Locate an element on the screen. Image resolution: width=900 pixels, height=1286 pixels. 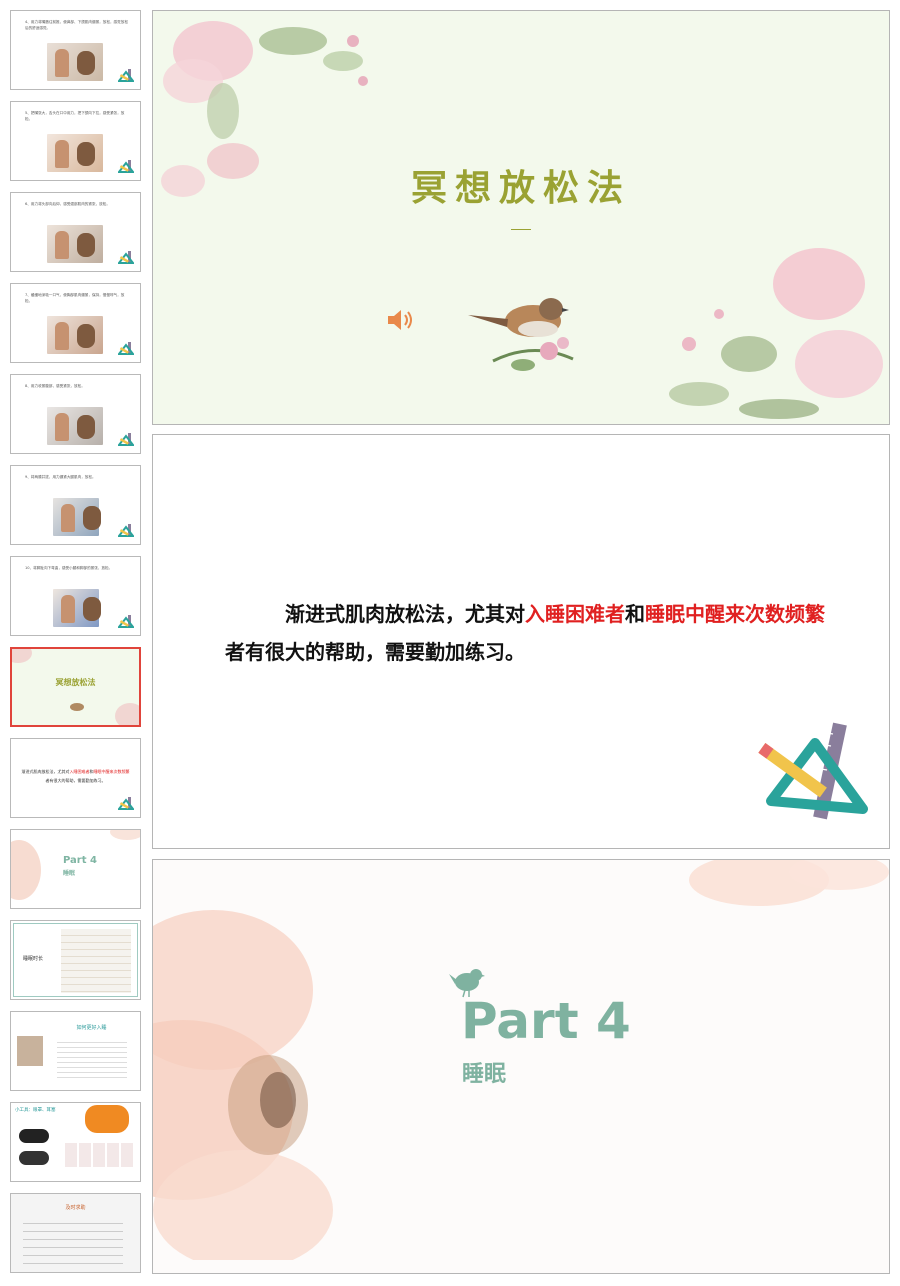
thumbnail-slide-5: 5、把嘴张大，舌头在口中用力，把下颌向下拉，感受紧张，放松。 is located at coordinates (75, 141).